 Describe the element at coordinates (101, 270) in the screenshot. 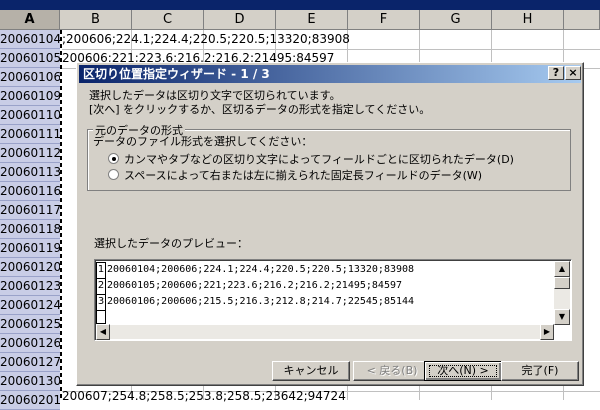

I see `preview-row-number: 1` at that location.